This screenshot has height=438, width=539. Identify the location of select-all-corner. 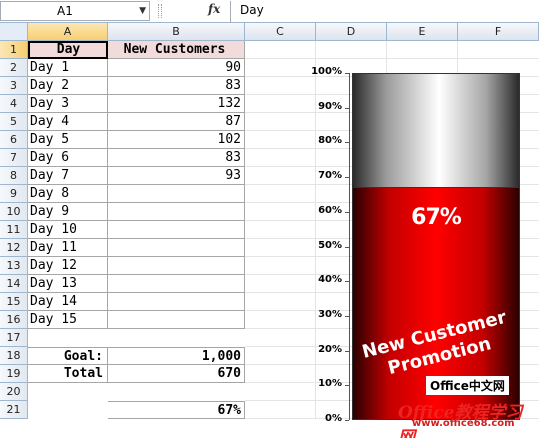
(14, 32).